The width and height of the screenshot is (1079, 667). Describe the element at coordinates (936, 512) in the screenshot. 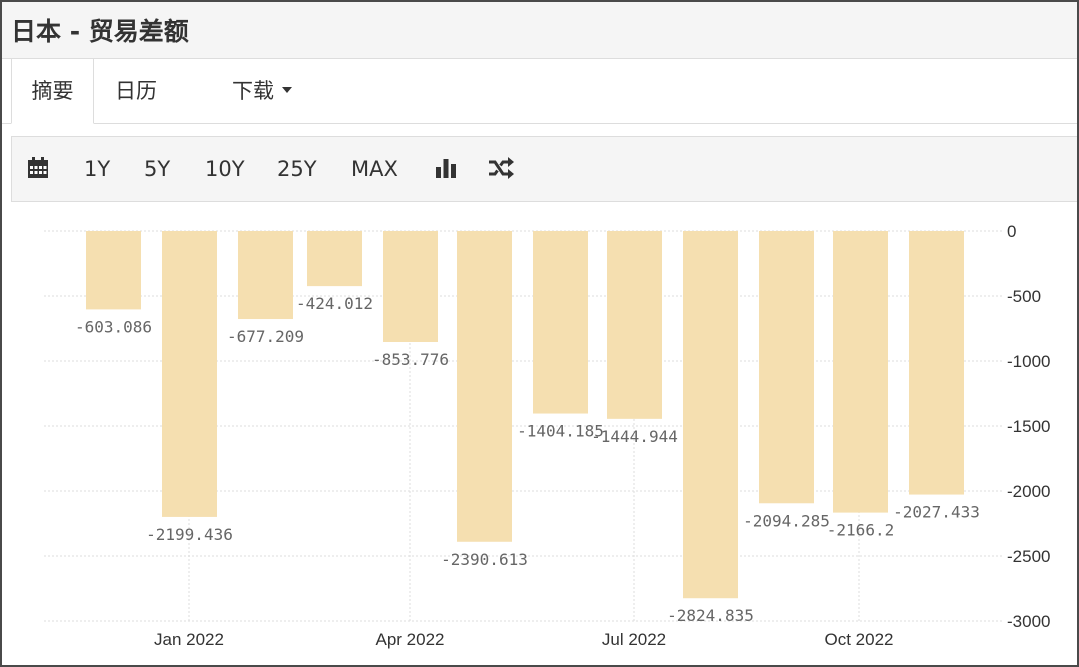

I see `bar-value-label: -2027.433` at that location.